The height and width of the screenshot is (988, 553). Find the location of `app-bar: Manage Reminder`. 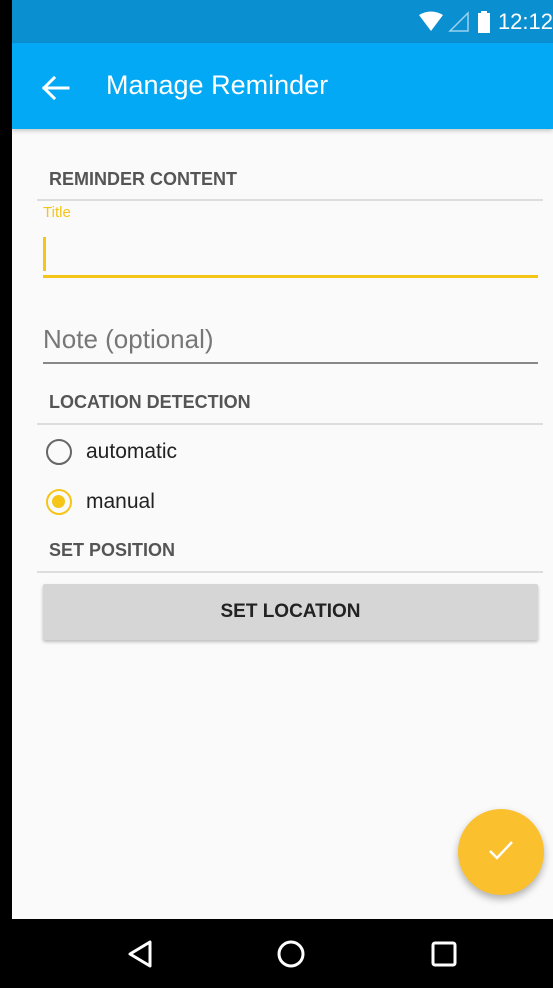

app-bar: Manage Reminder is located at coordinates (282, 86).